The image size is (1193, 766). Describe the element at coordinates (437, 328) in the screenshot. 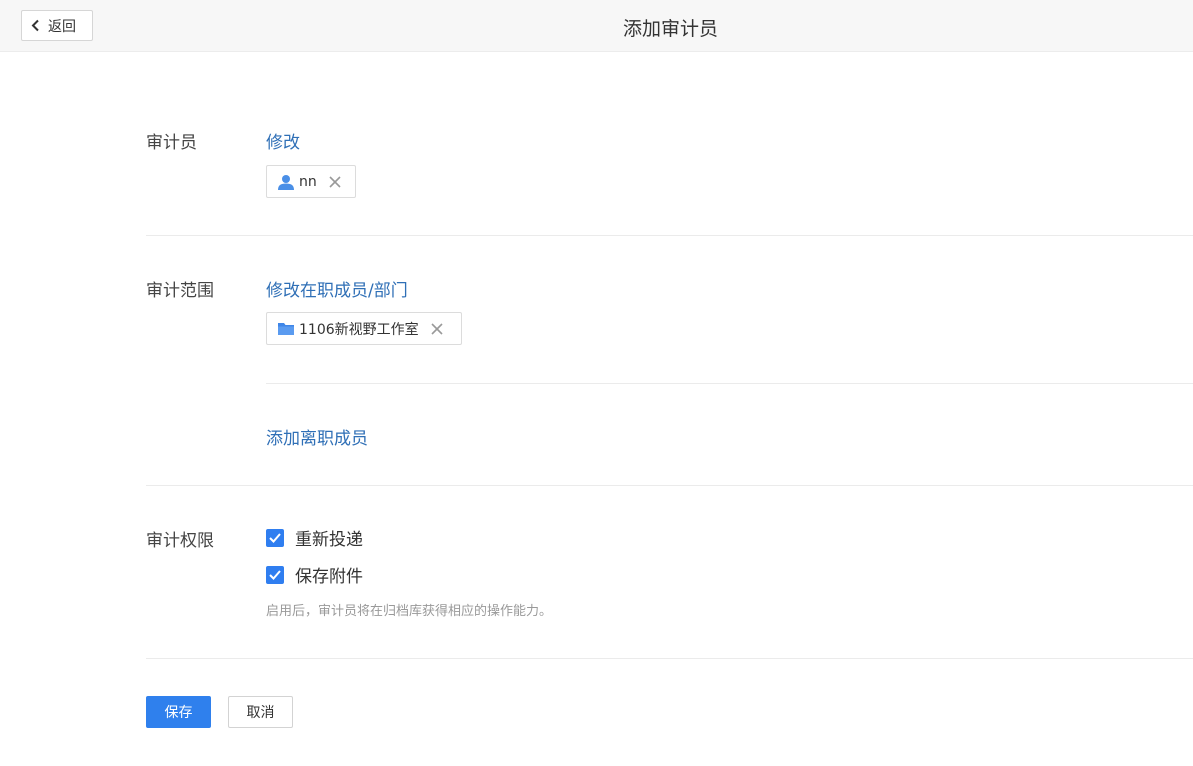

I see `remove-scope-icon` at that location.